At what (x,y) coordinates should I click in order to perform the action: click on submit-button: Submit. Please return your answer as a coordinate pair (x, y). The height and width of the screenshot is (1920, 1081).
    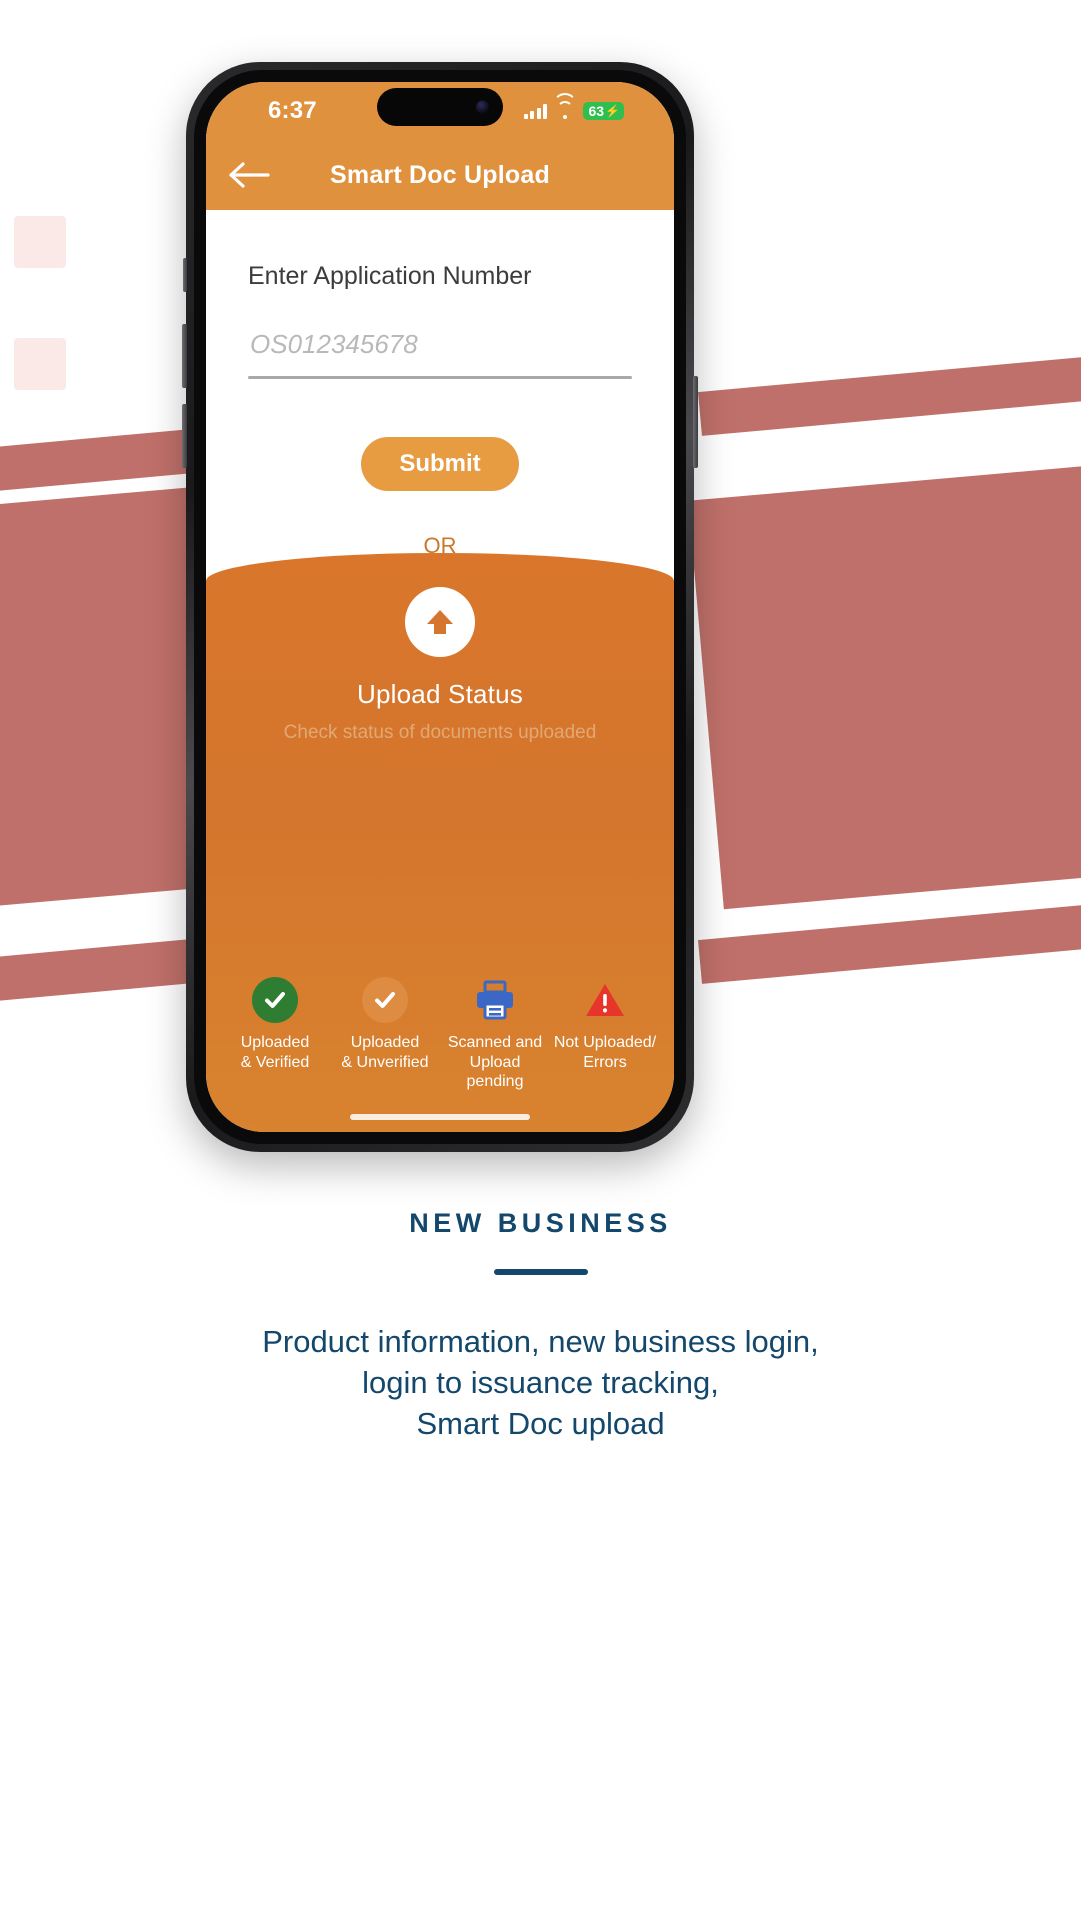
    Looking at the image, I should click on (440, 464).